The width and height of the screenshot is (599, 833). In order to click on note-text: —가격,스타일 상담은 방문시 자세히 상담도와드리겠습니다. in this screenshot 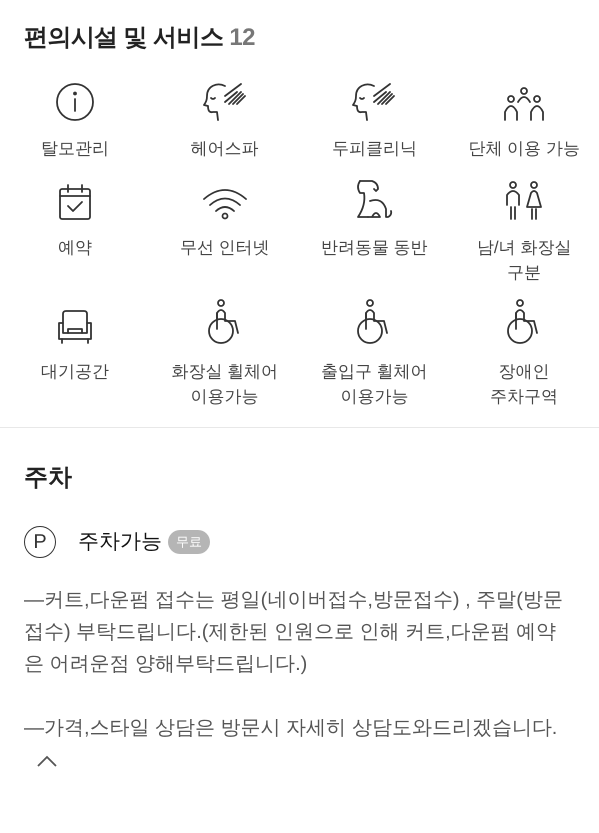, I will do `click(291, 728)`.